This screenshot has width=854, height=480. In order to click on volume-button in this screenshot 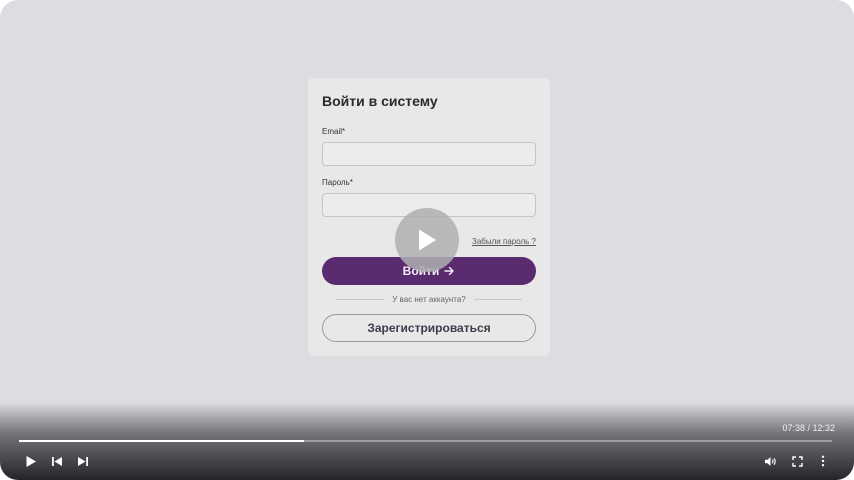, I will do `click(770, 461)`.